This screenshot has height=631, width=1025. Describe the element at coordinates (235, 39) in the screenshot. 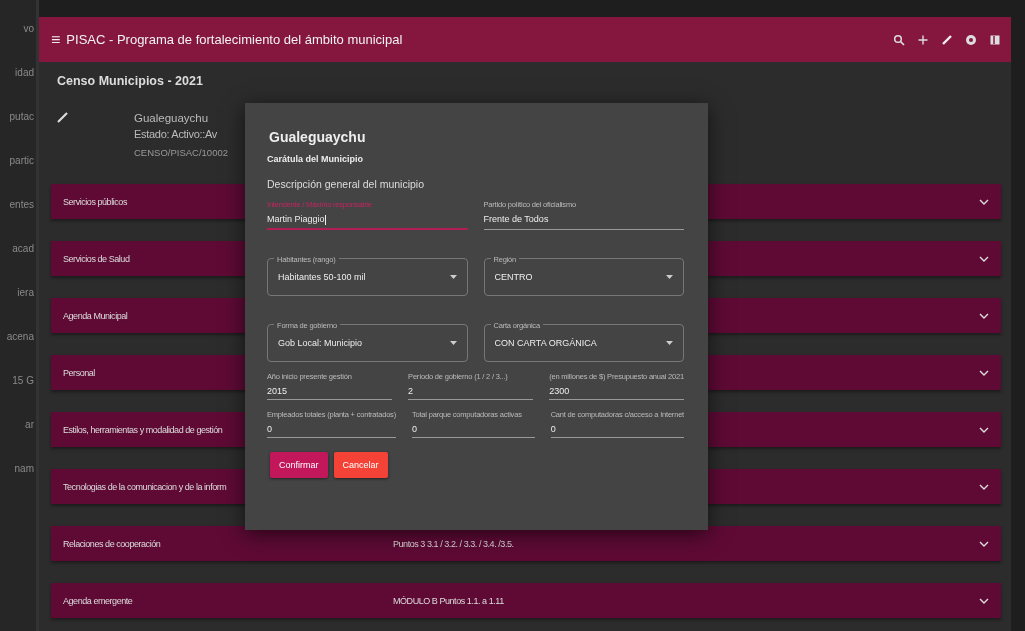

I see `app-title: PISAC - Programa de fortalecimiento del ámbito municipal` at that location.